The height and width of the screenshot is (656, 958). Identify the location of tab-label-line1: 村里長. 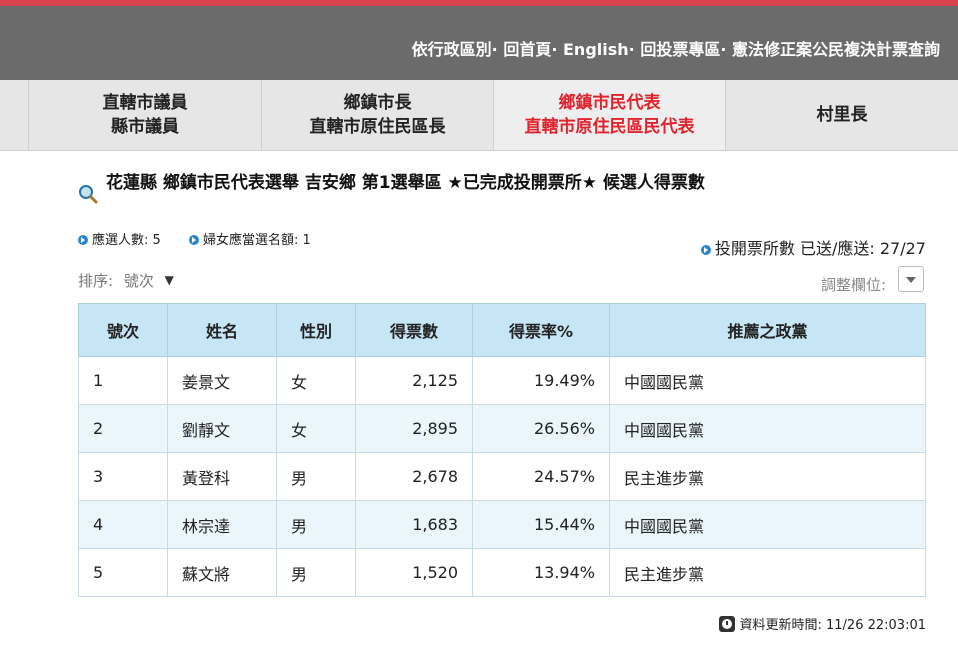
(842, 115).